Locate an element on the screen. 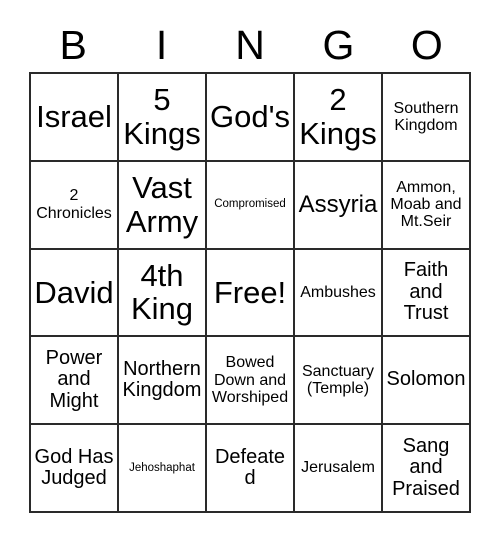 The width and height of the screenshot is (500, 544). bingo-cell: Power and Might is located at coordinates (75, 381).